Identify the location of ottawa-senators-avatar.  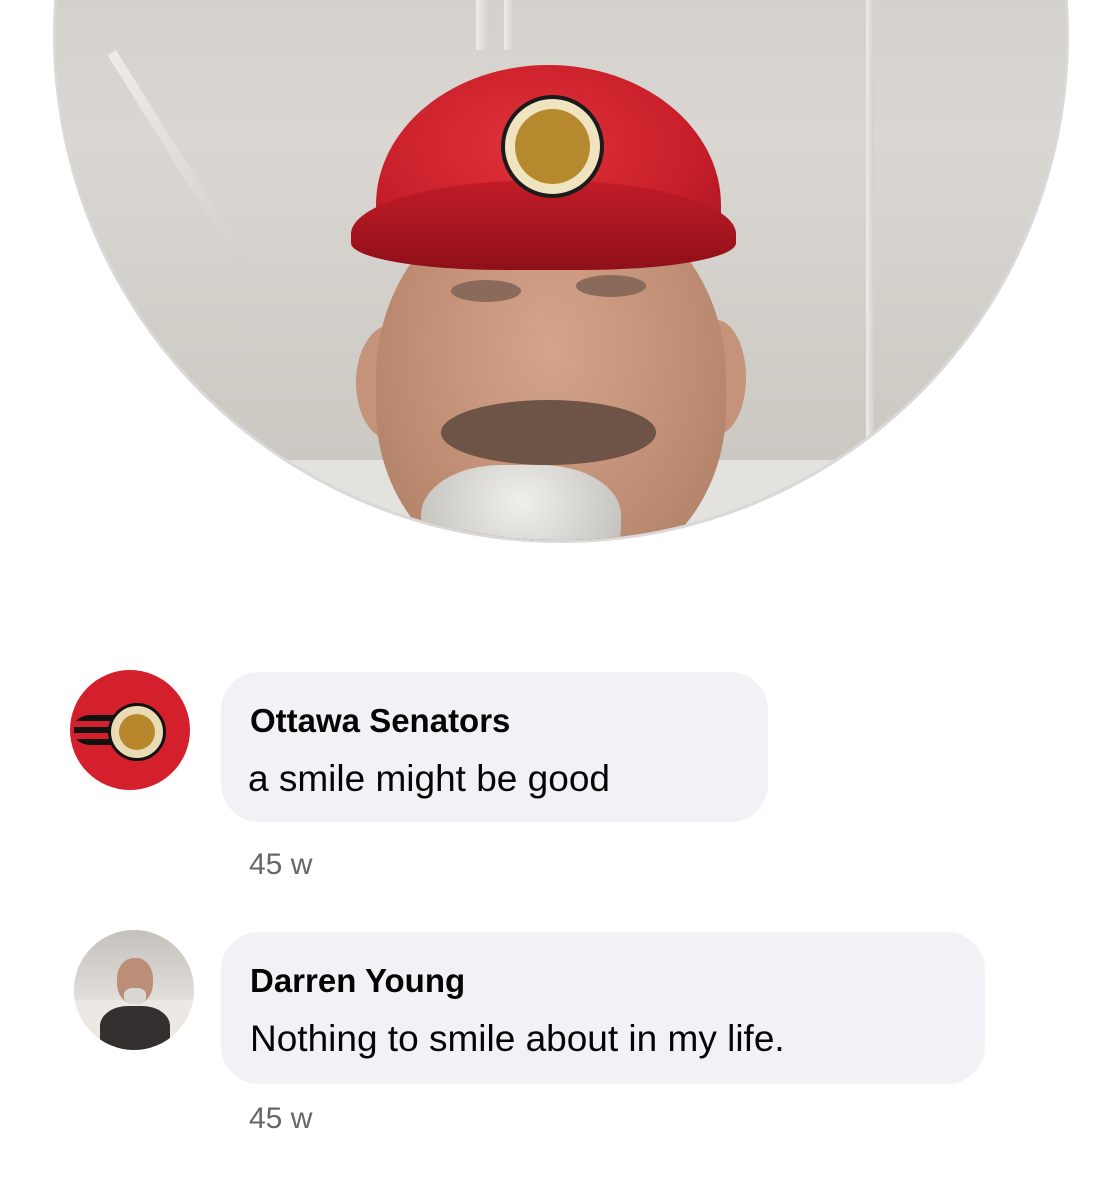
(130, 730).